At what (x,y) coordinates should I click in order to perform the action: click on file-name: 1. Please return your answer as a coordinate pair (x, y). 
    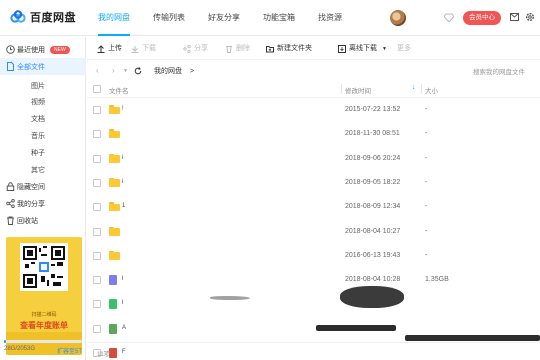
    Looking at the image, I should click on (123, 206).